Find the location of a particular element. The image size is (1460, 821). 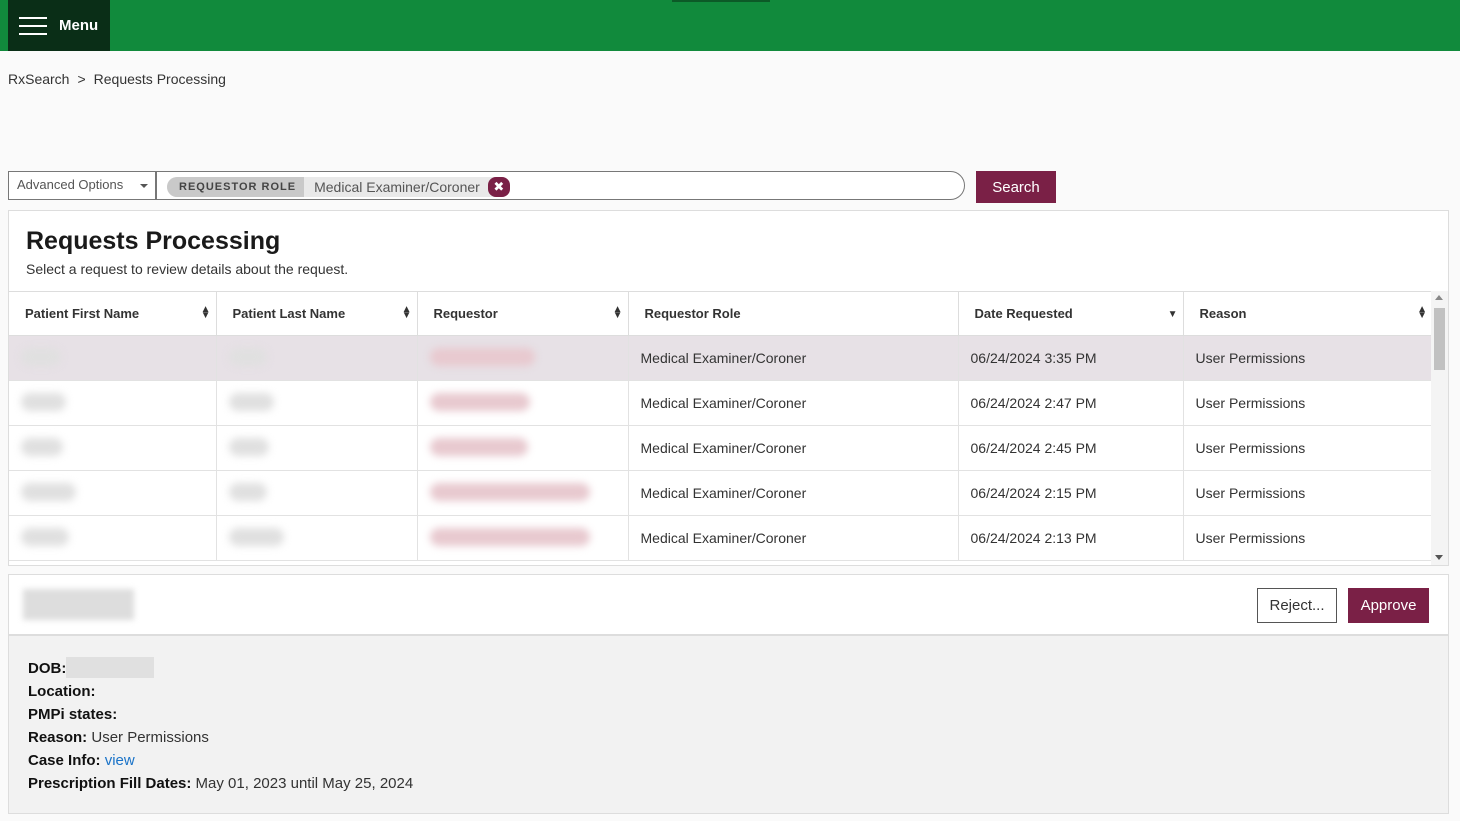

header-logo-mark is located at coordinates (721, 1).